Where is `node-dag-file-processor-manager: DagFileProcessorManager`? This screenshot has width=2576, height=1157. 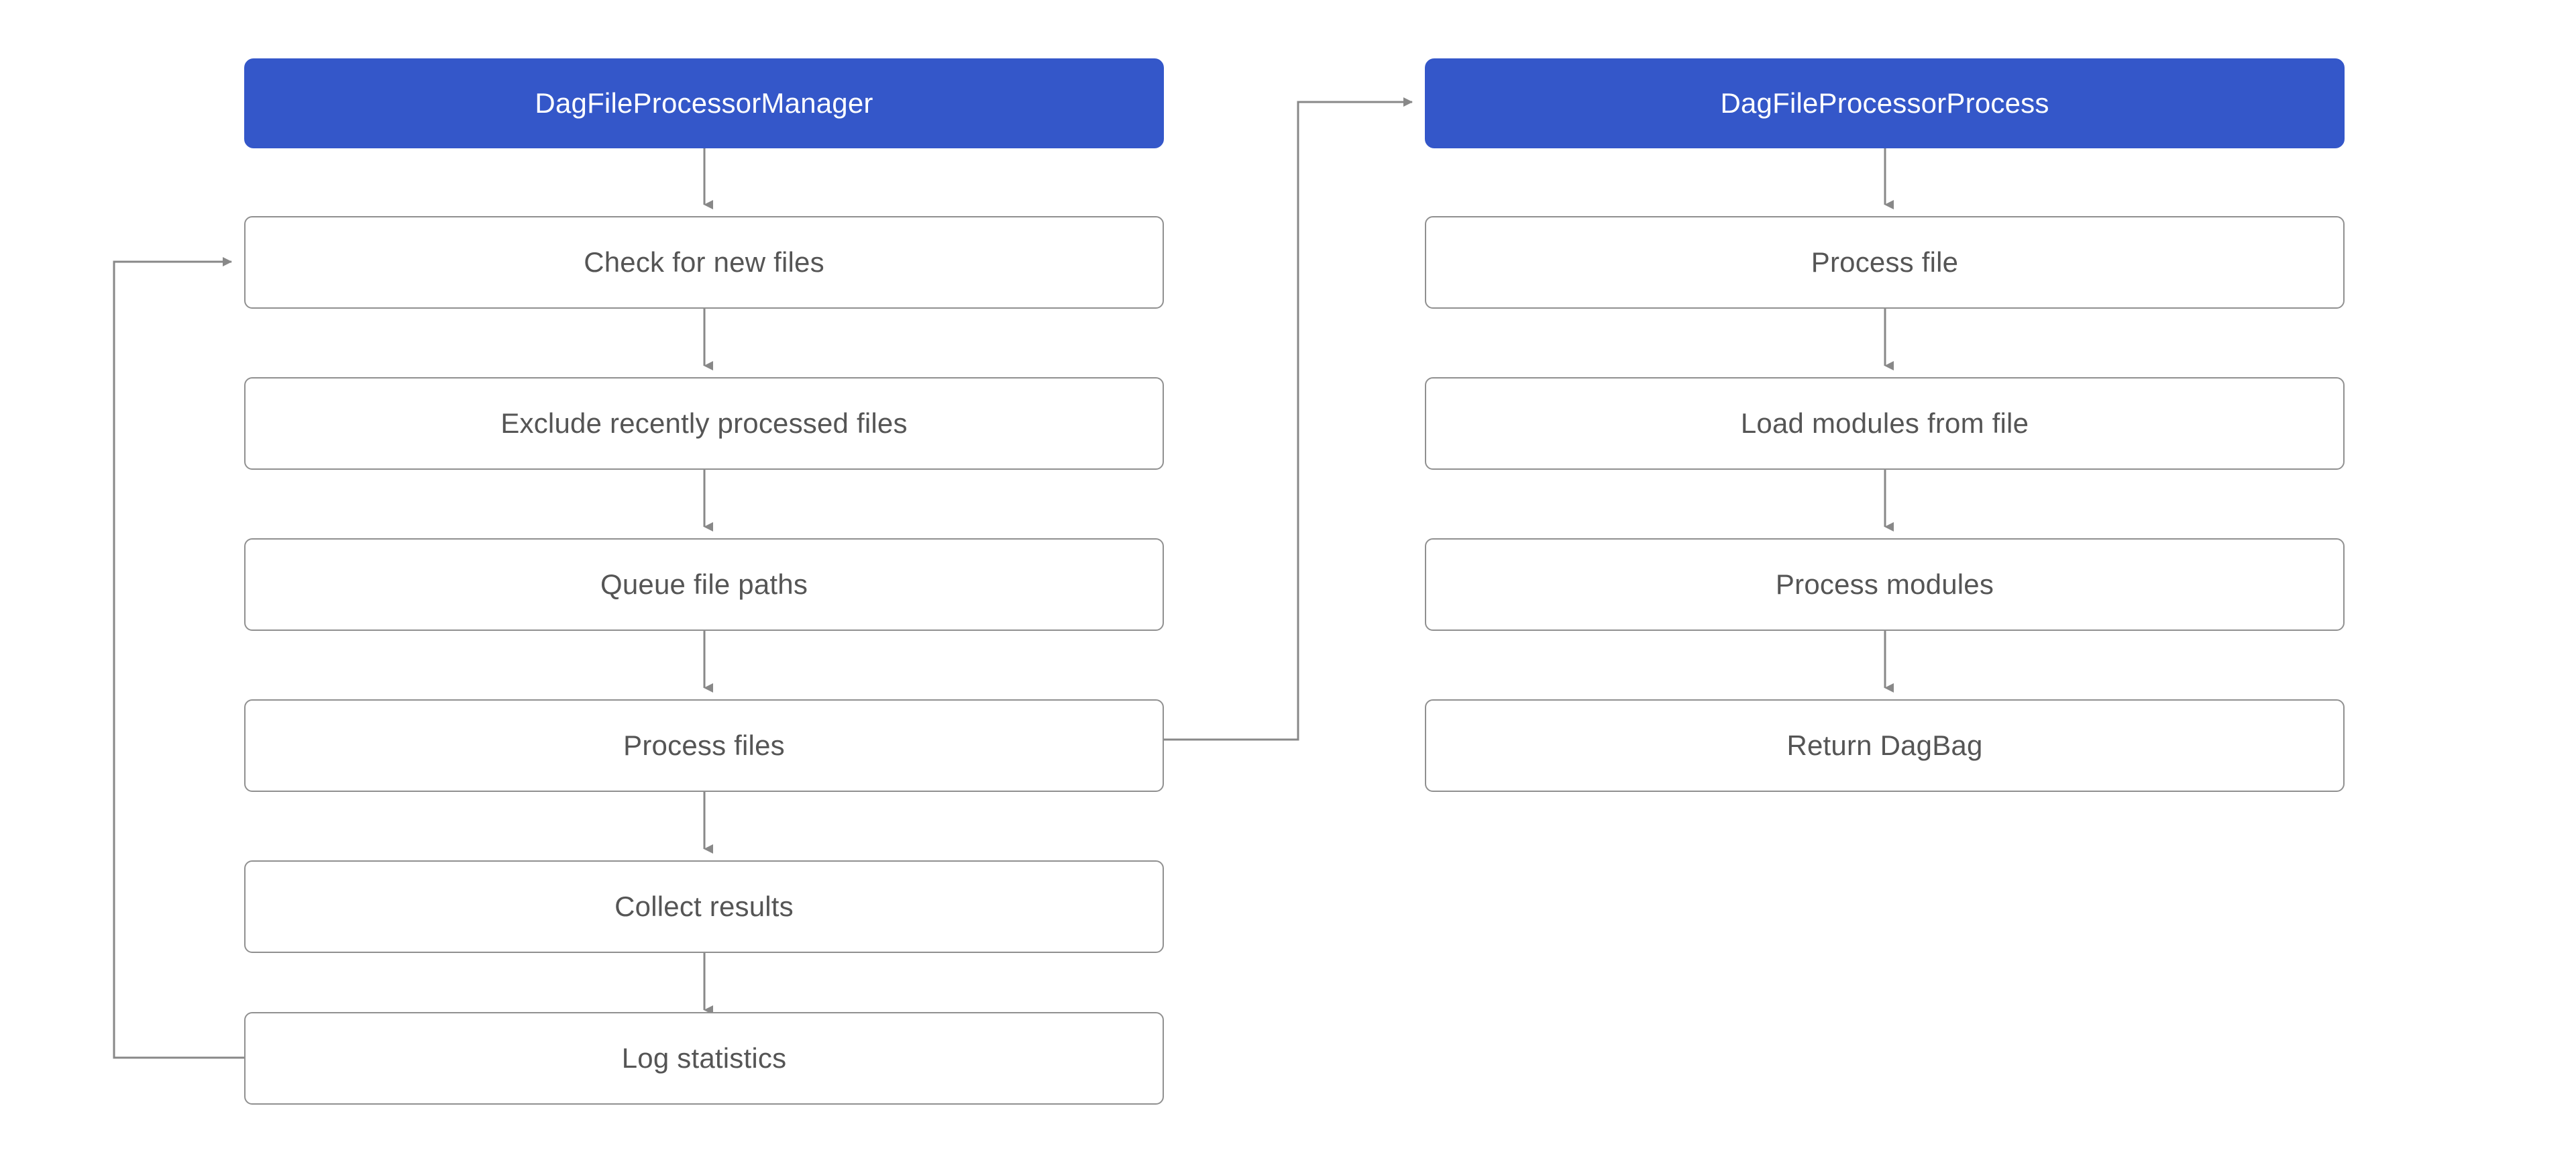 node-dag-file-processor-manager: DagFileProcessorManager is located at coordinates (704, 103).